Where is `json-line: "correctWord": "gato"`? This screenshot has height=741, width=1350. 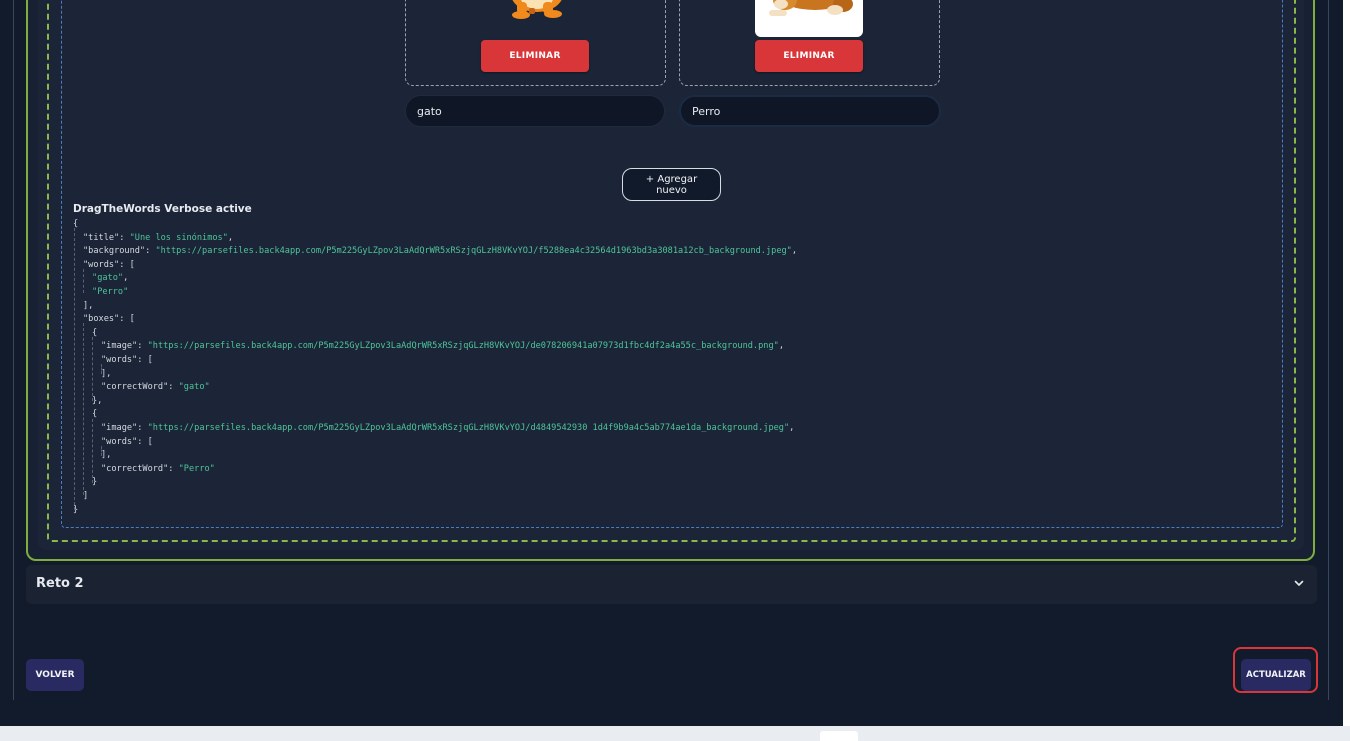 json-line: "correctWord": "gato" is located at coordinates (155, 387).